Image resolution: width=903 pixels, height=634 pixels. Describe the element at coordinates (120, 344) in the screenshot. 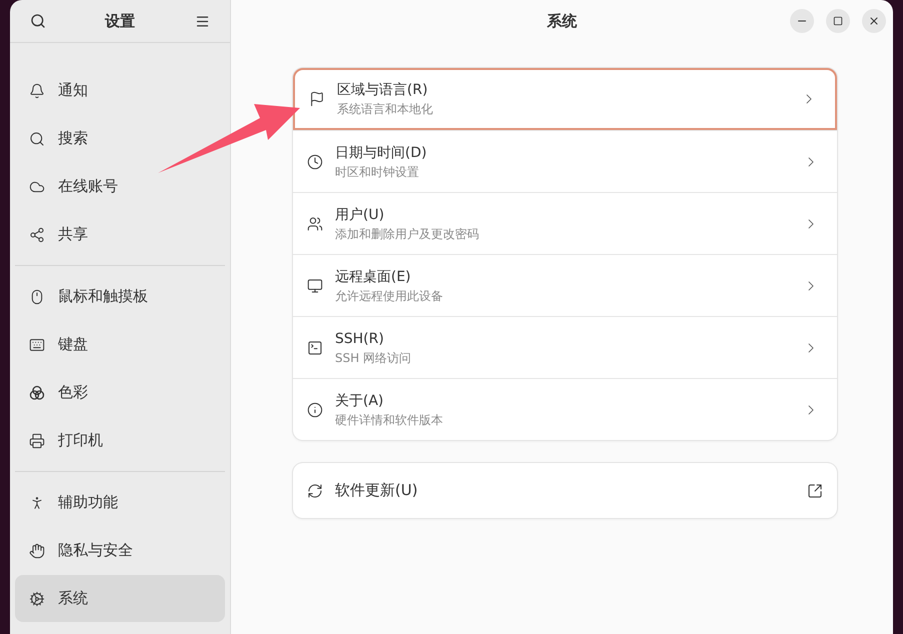

I see `sidebar-item: 键盘` at that location.